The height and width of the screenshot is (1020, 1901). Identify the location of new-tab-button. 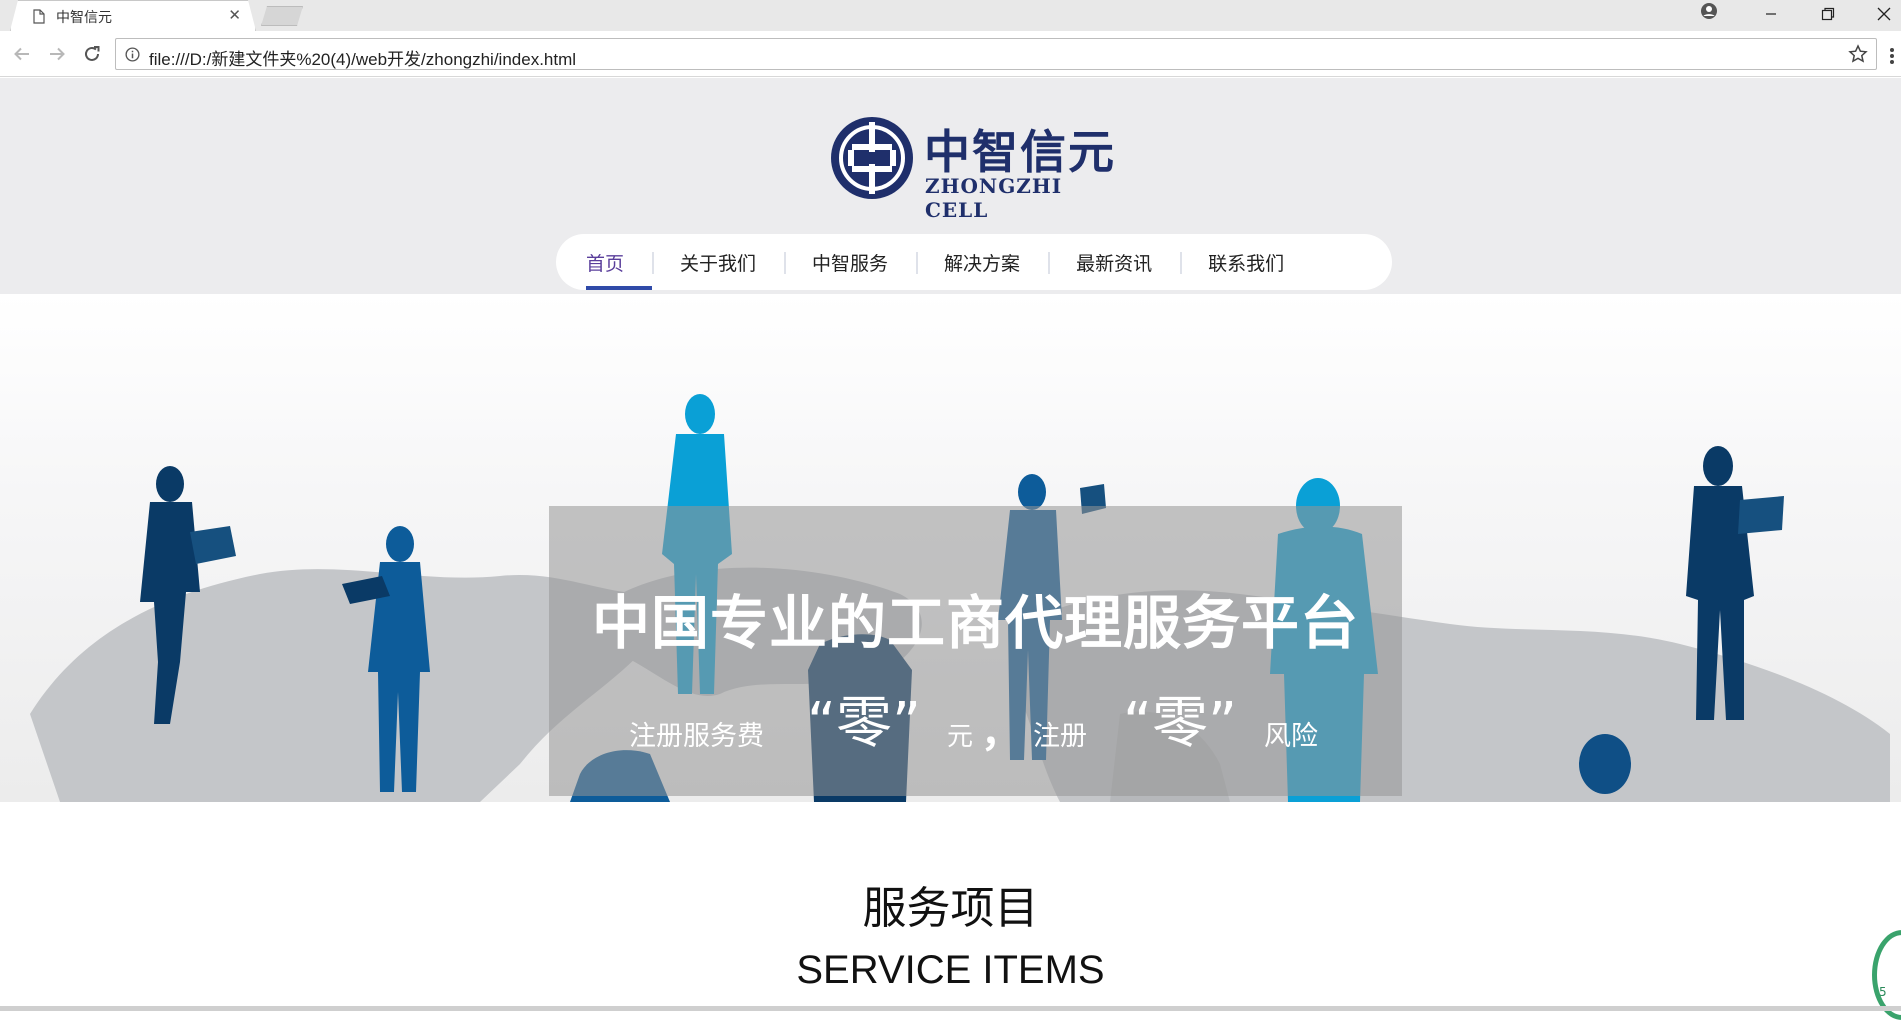
(282, 16).